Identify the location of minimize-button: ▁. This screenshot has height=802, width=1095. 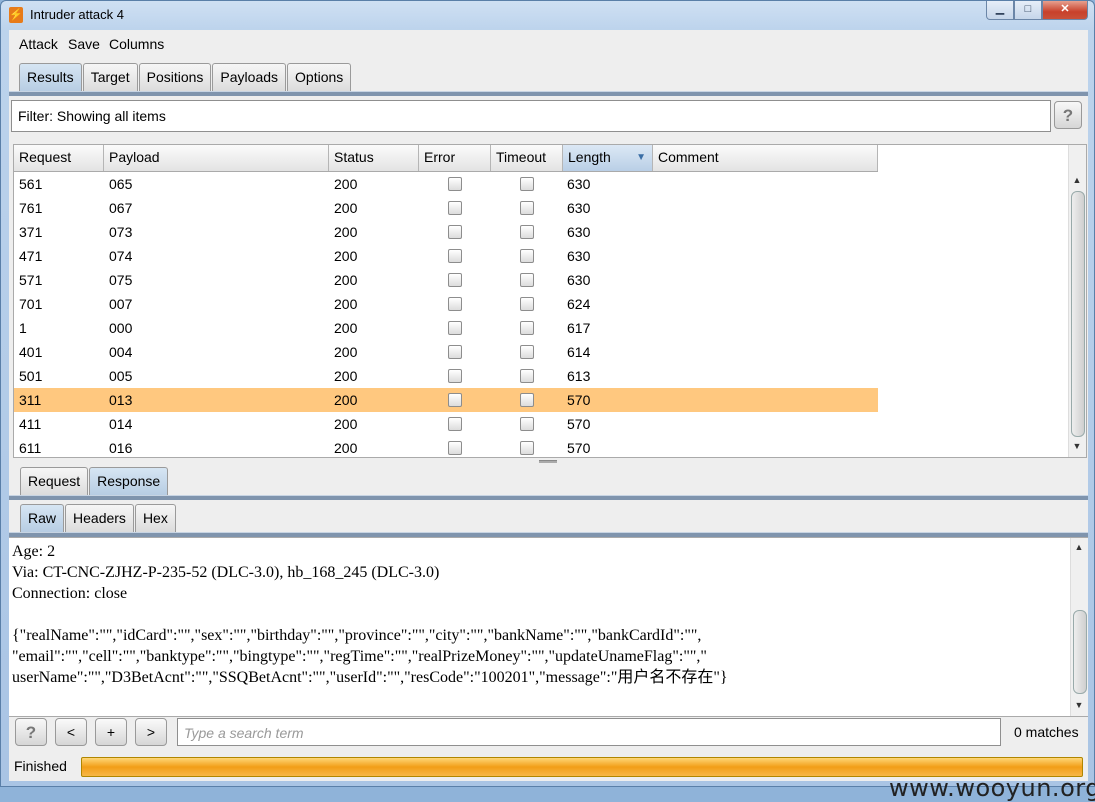
(1000, 10).